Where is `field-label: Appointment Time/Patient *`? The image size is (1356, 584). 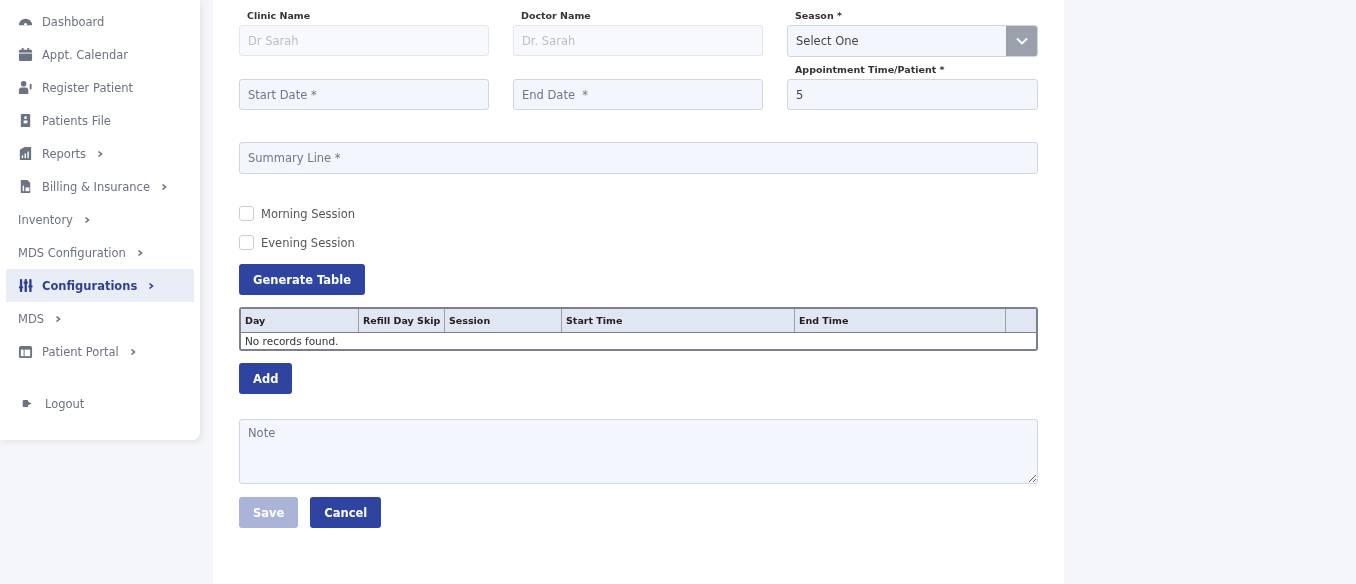
field-label: Appointment Time/Patient * is located at coordinates (870, 70).